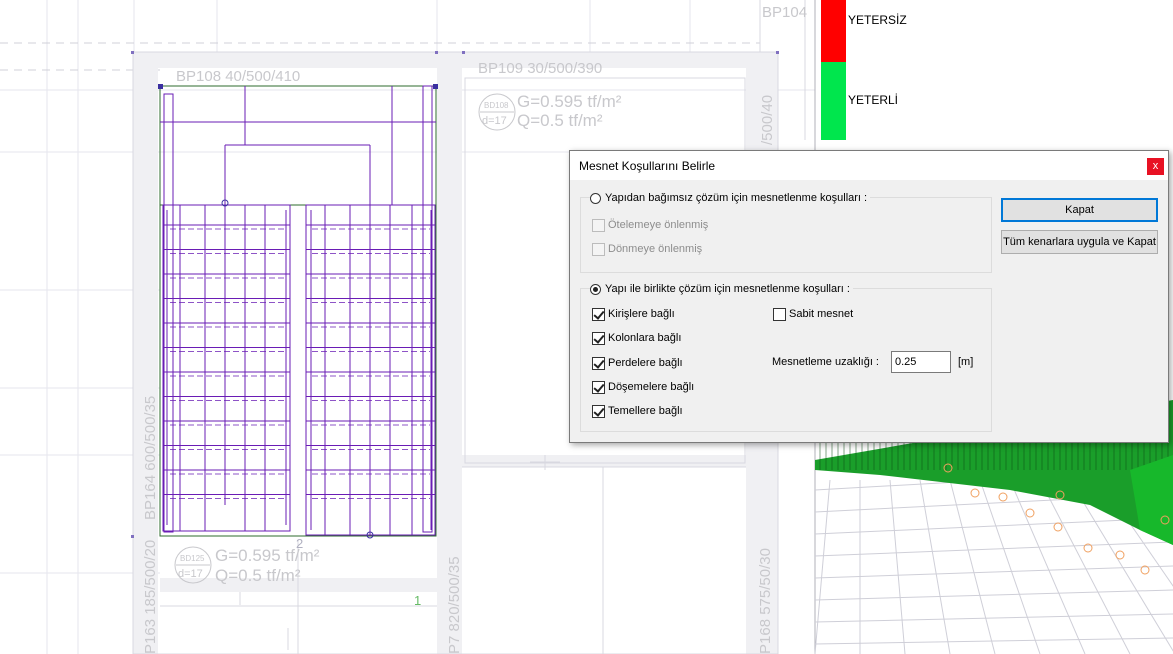 This screenshot has width=1173, height=654. Describe the element at coordinates (598, 314) in the screenshot. I see `checkbox-indicator-beams` at that location.